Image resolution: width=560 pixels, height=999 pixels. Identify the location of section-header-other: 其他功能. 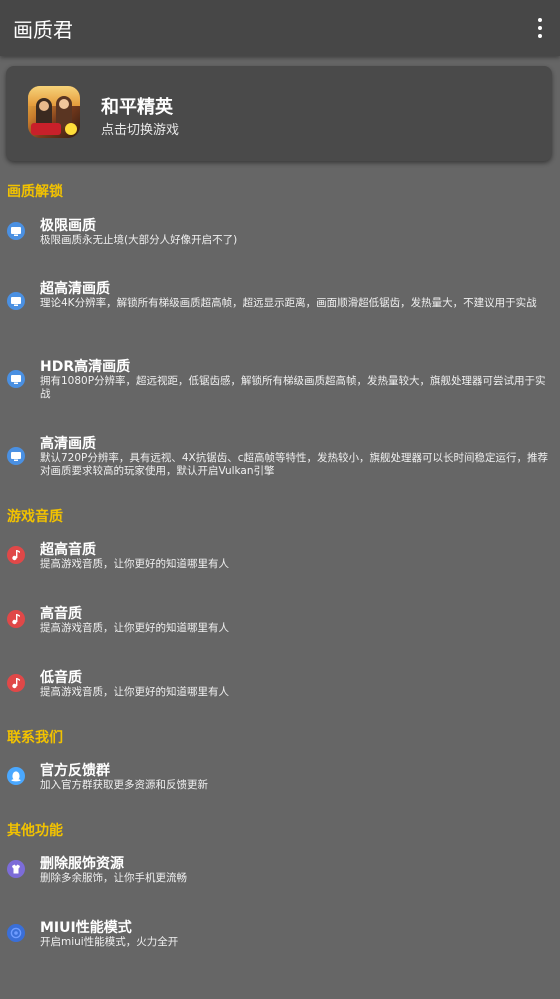
(35, 831).